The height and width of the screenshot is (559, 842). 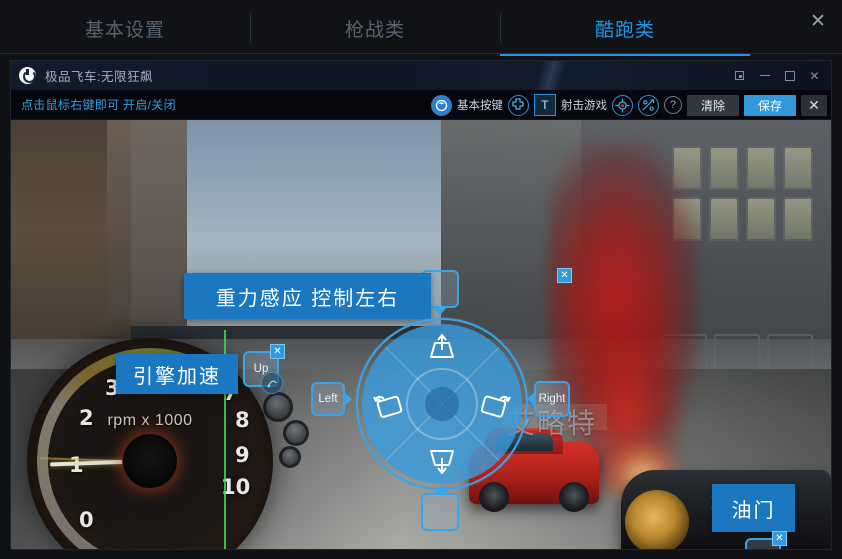 I want to click on tachometer-tick-0: 0, so click(x=86, y=520).